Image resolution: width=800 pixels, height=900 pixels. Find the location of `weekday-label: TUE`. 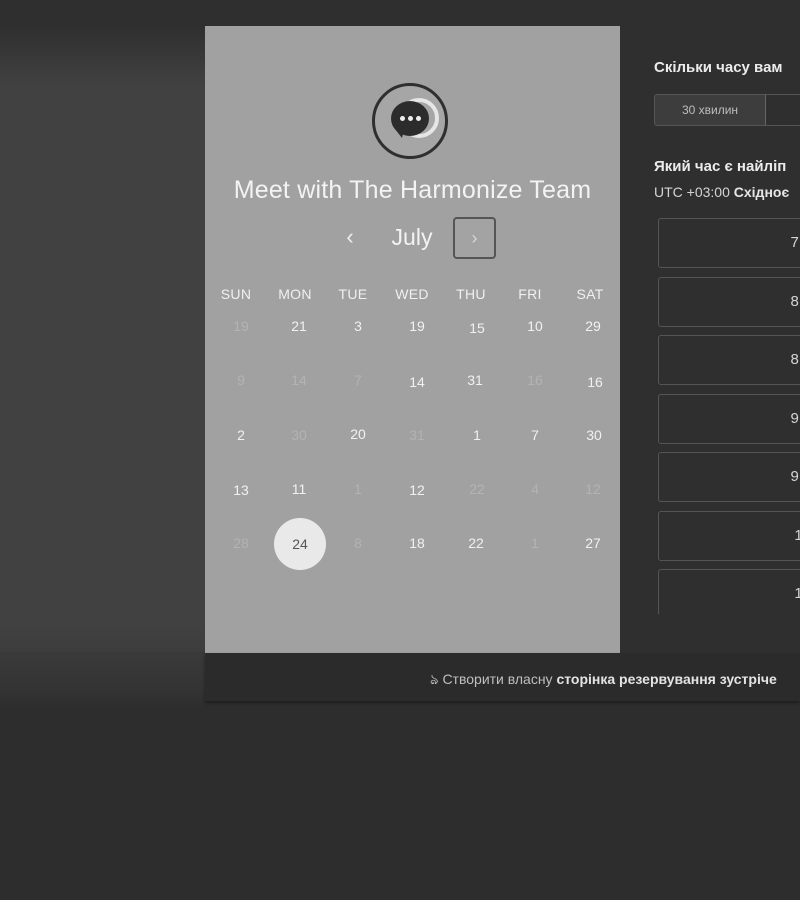

weekday-label: TUE is located at coordinates (353, 294).